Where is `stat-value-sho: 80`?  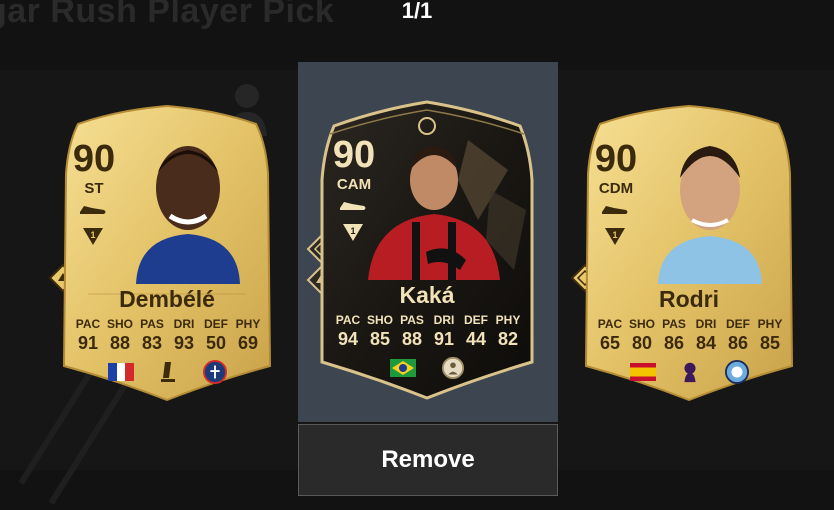
stat-value-sho: 80 is located at coordinates (642, 343).